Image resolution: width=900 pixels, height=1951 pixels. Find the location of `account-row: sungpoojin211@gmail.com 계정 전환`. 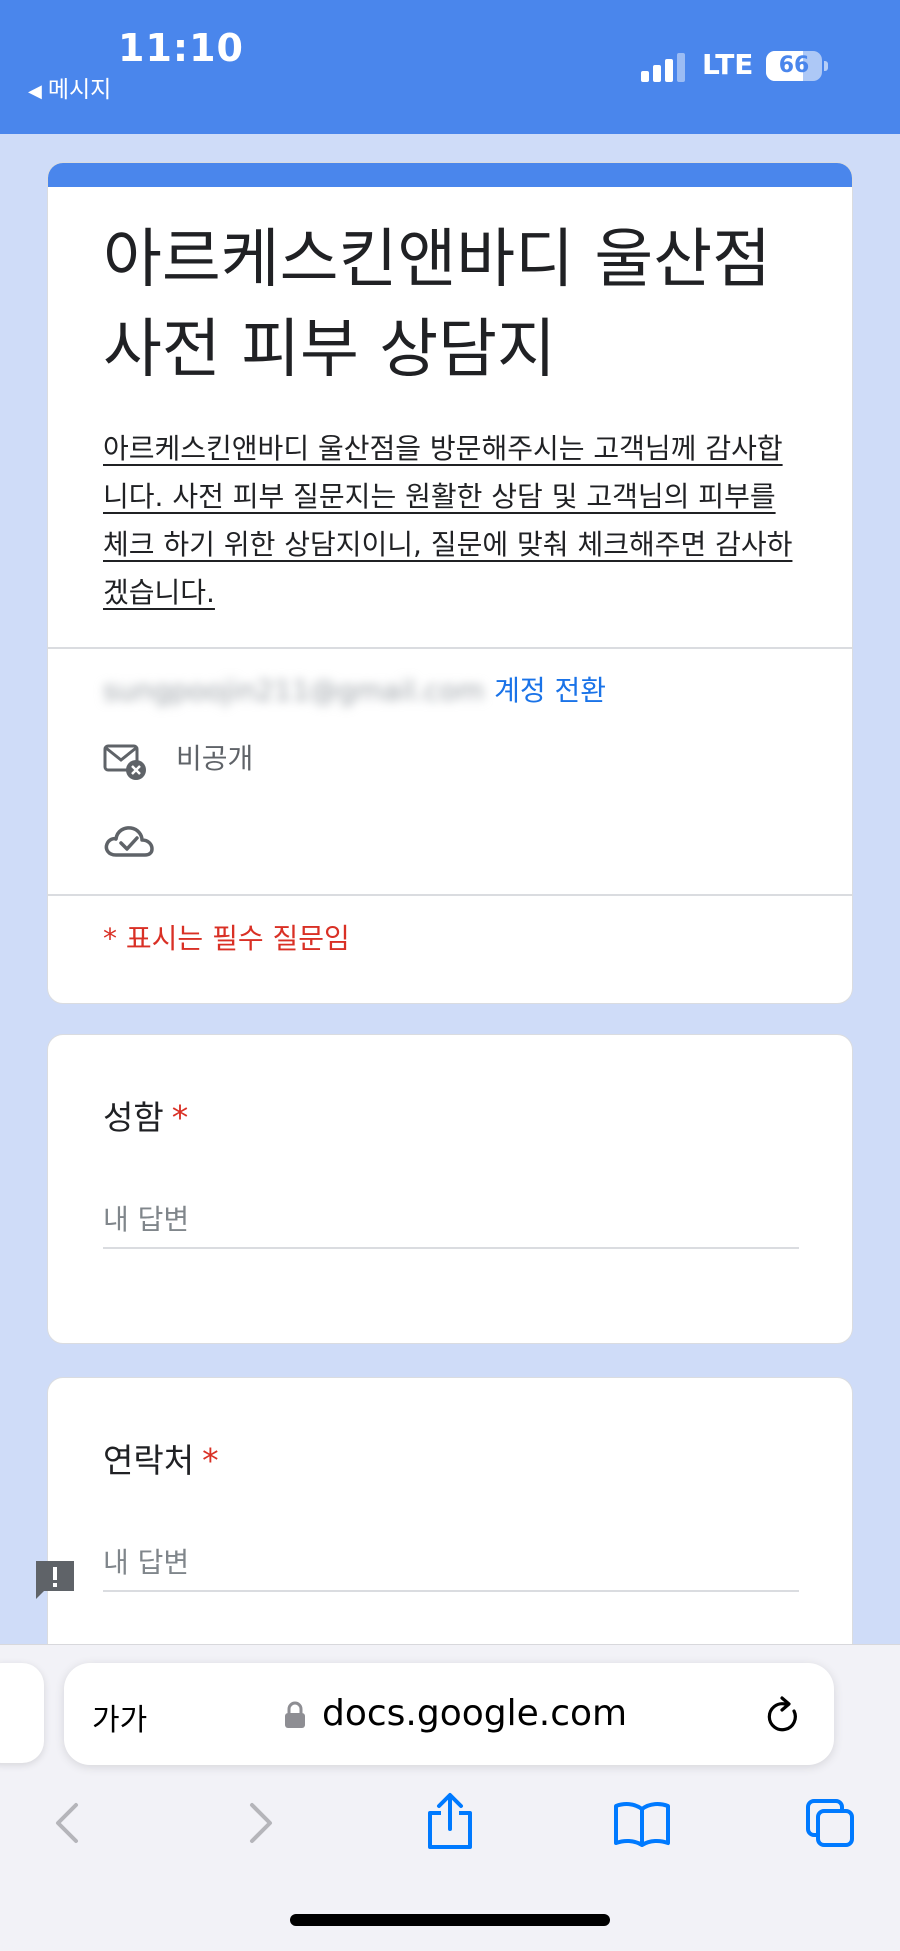

account-row: sungpoojin211@gmail.com 계정 전환 is located at coordinates (354, 691).